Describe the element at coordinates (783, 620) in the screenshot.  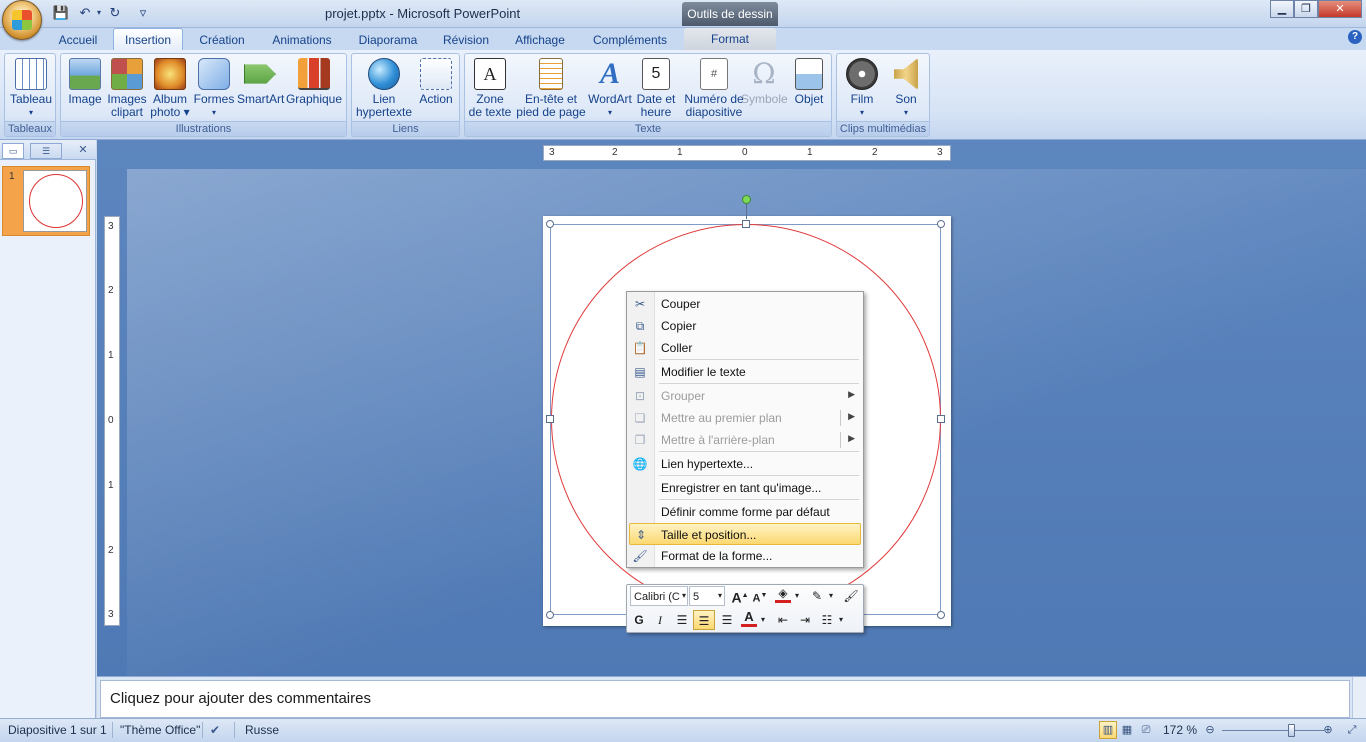
I see `decrease-indent-icon: ⇤` at that location.